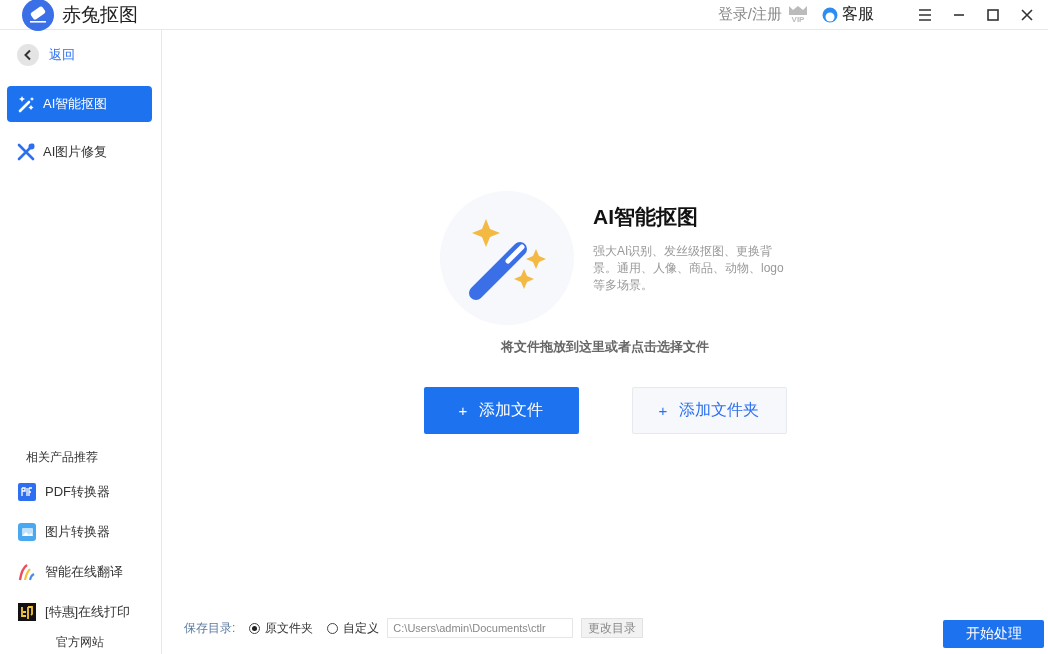 This screenshot has height=654, width=1048. I want to click on add-folder-button: + 添加文件夹, so click(709, 410).